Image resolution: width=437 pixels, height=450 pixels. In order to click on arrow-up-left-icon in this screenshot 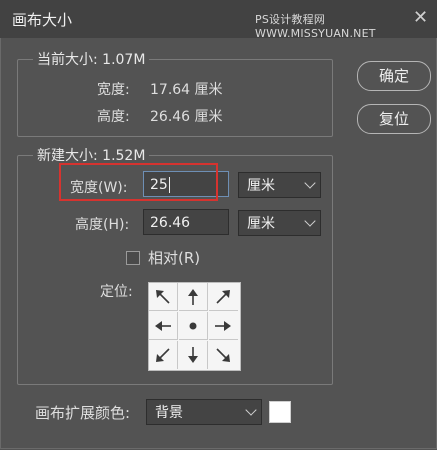, I will do `click(163, 297)`.